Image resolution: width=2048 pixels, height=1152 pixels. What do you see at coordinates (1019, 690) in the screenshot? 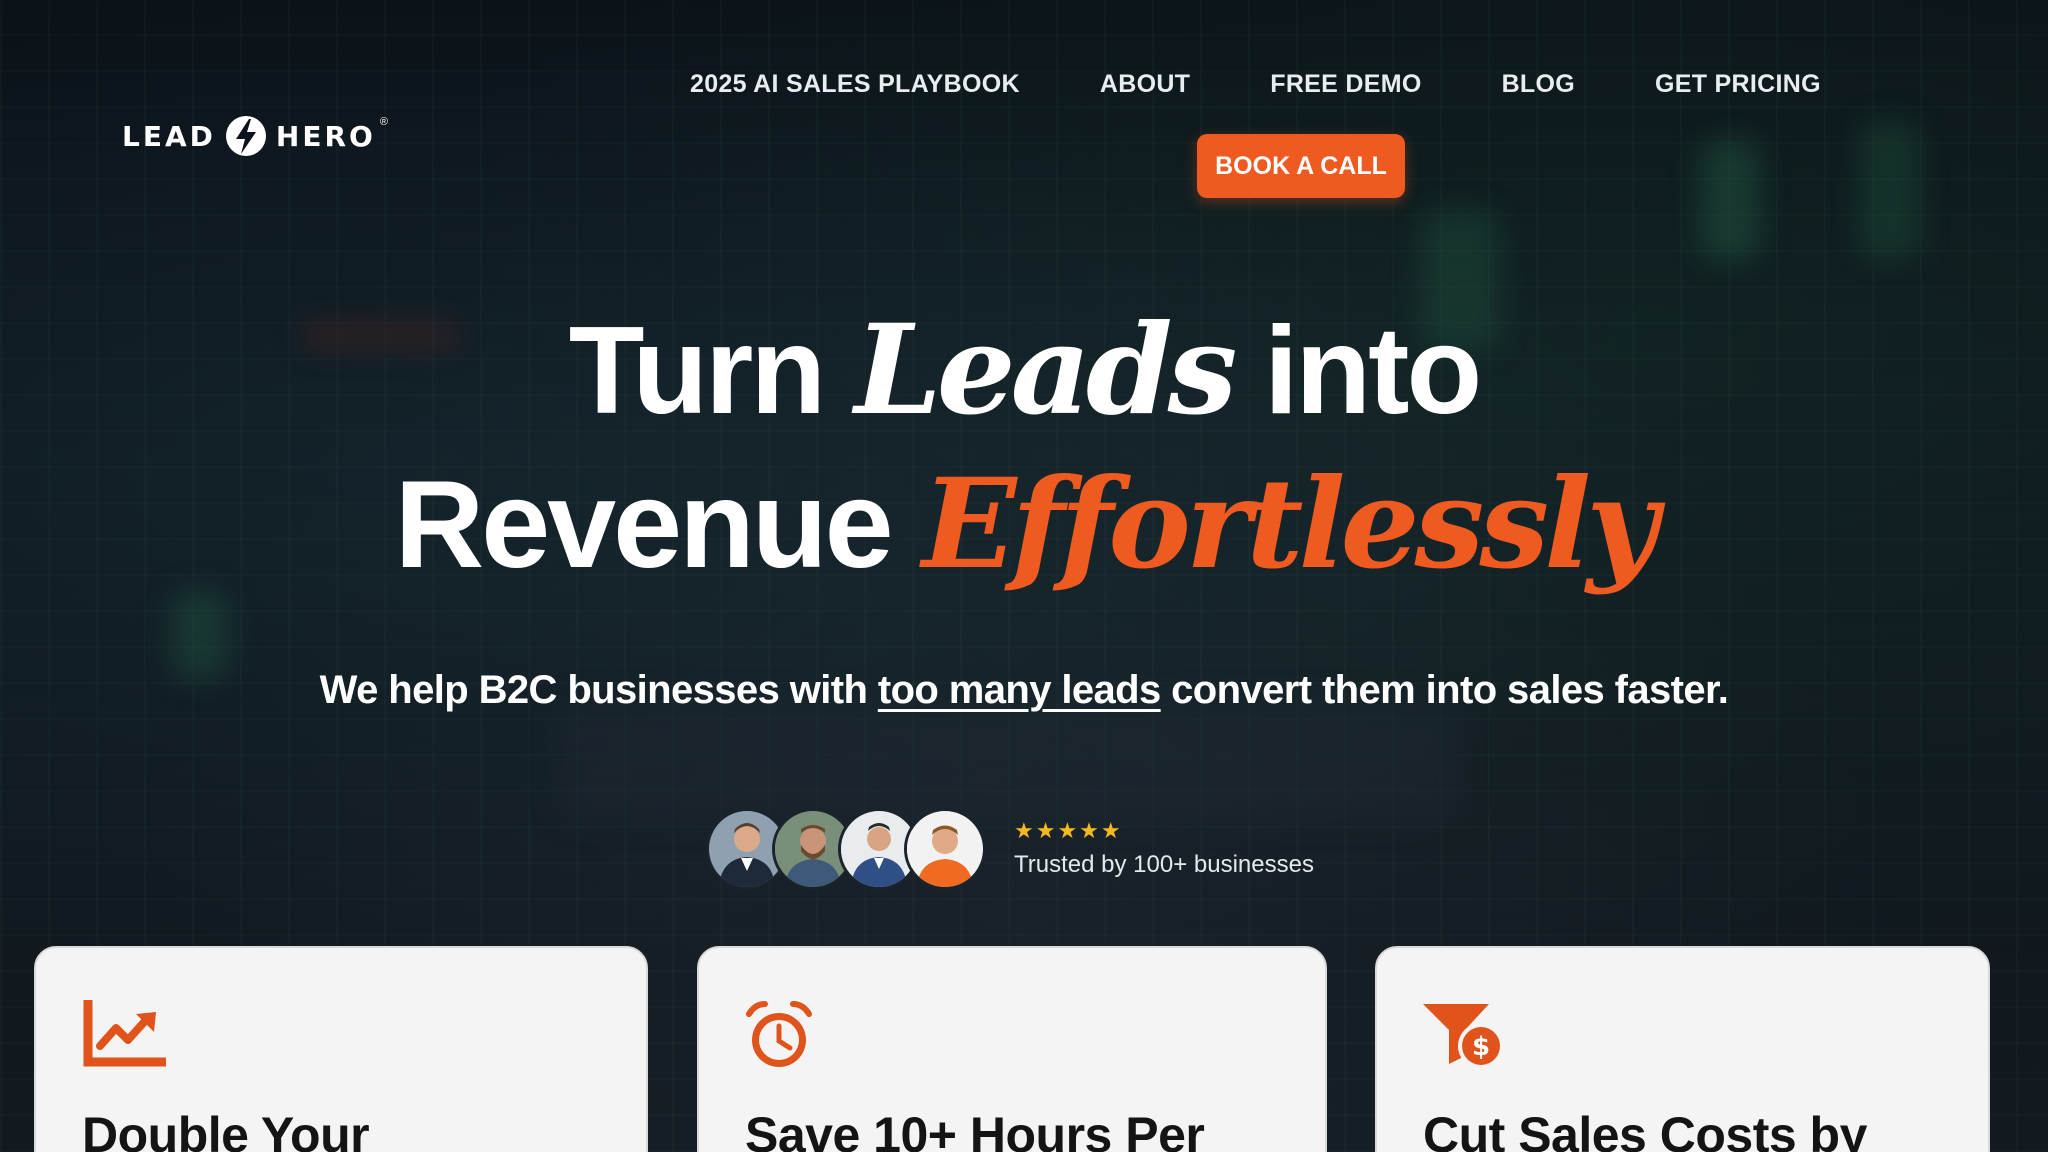
I see `too-many-leads-link: too many leads` at bounding box center [1019, 690].